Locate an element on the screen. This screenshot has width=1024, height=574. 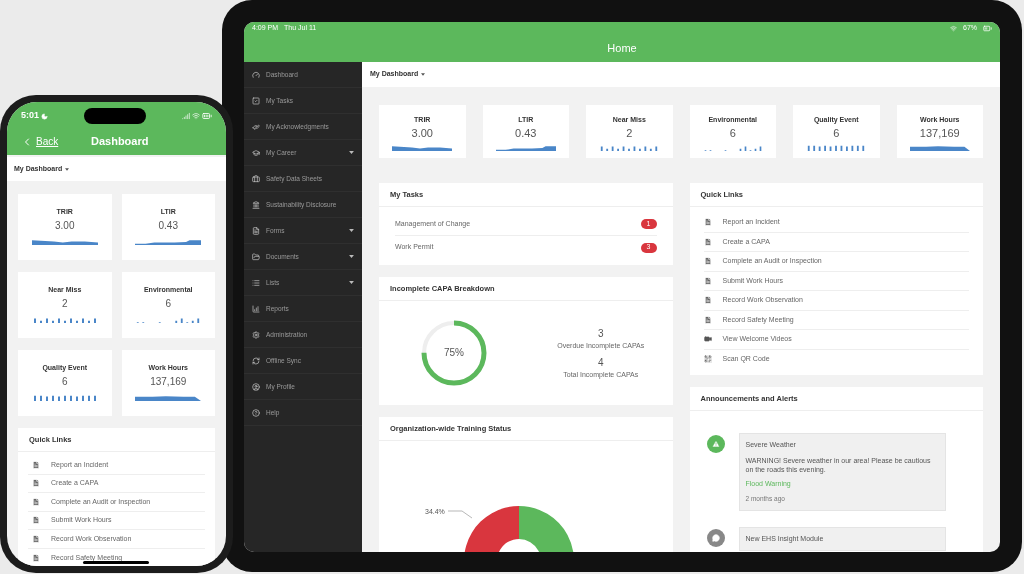
user-icon is located at coordinates (256, 386).